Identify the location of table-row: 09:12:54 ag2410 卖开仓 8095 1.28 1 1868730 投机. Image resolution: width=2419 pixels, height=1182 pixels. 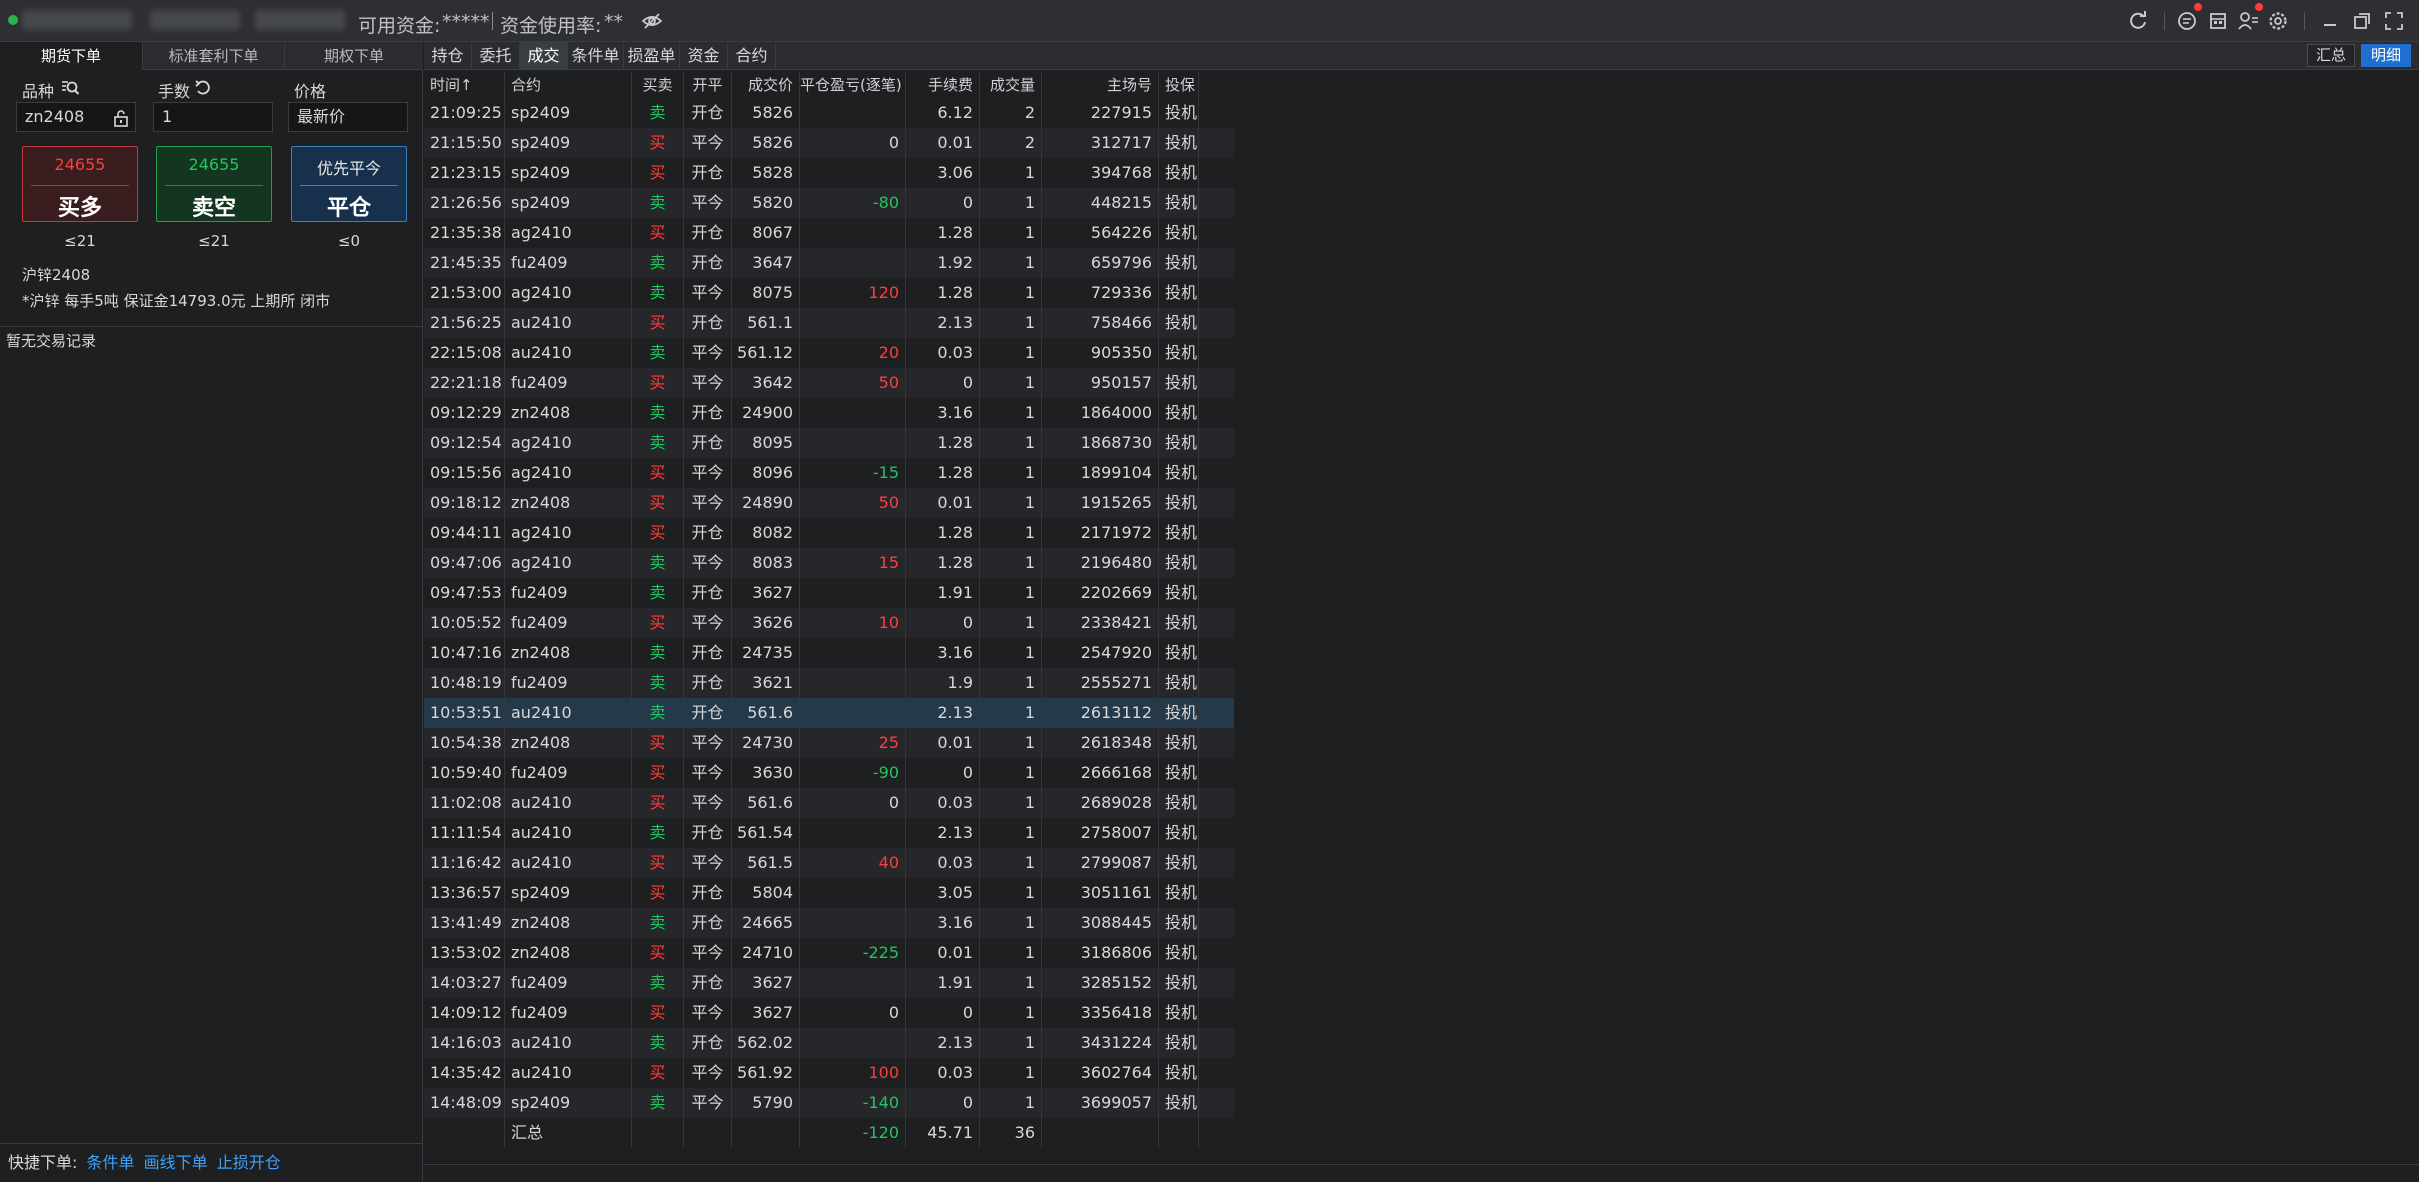
(829, 443).